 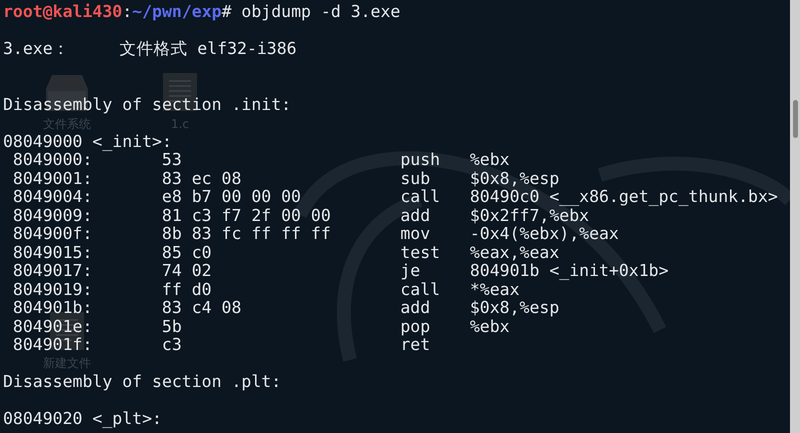 I want to click on instruction-operand: $0x2ff7,%ebx, so click(x=530, y=215).